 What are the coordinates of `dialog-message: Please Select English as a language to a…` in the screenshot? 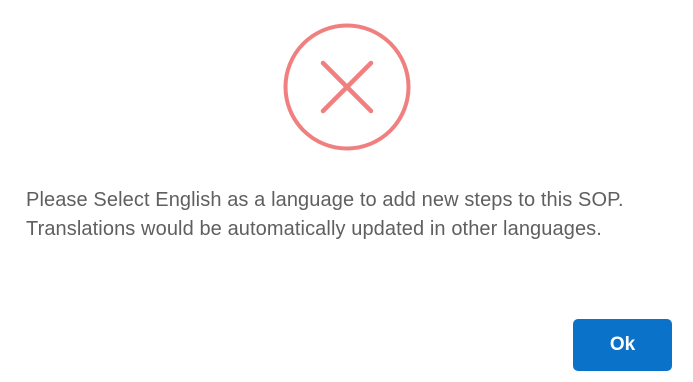 It's located at (325, 214).